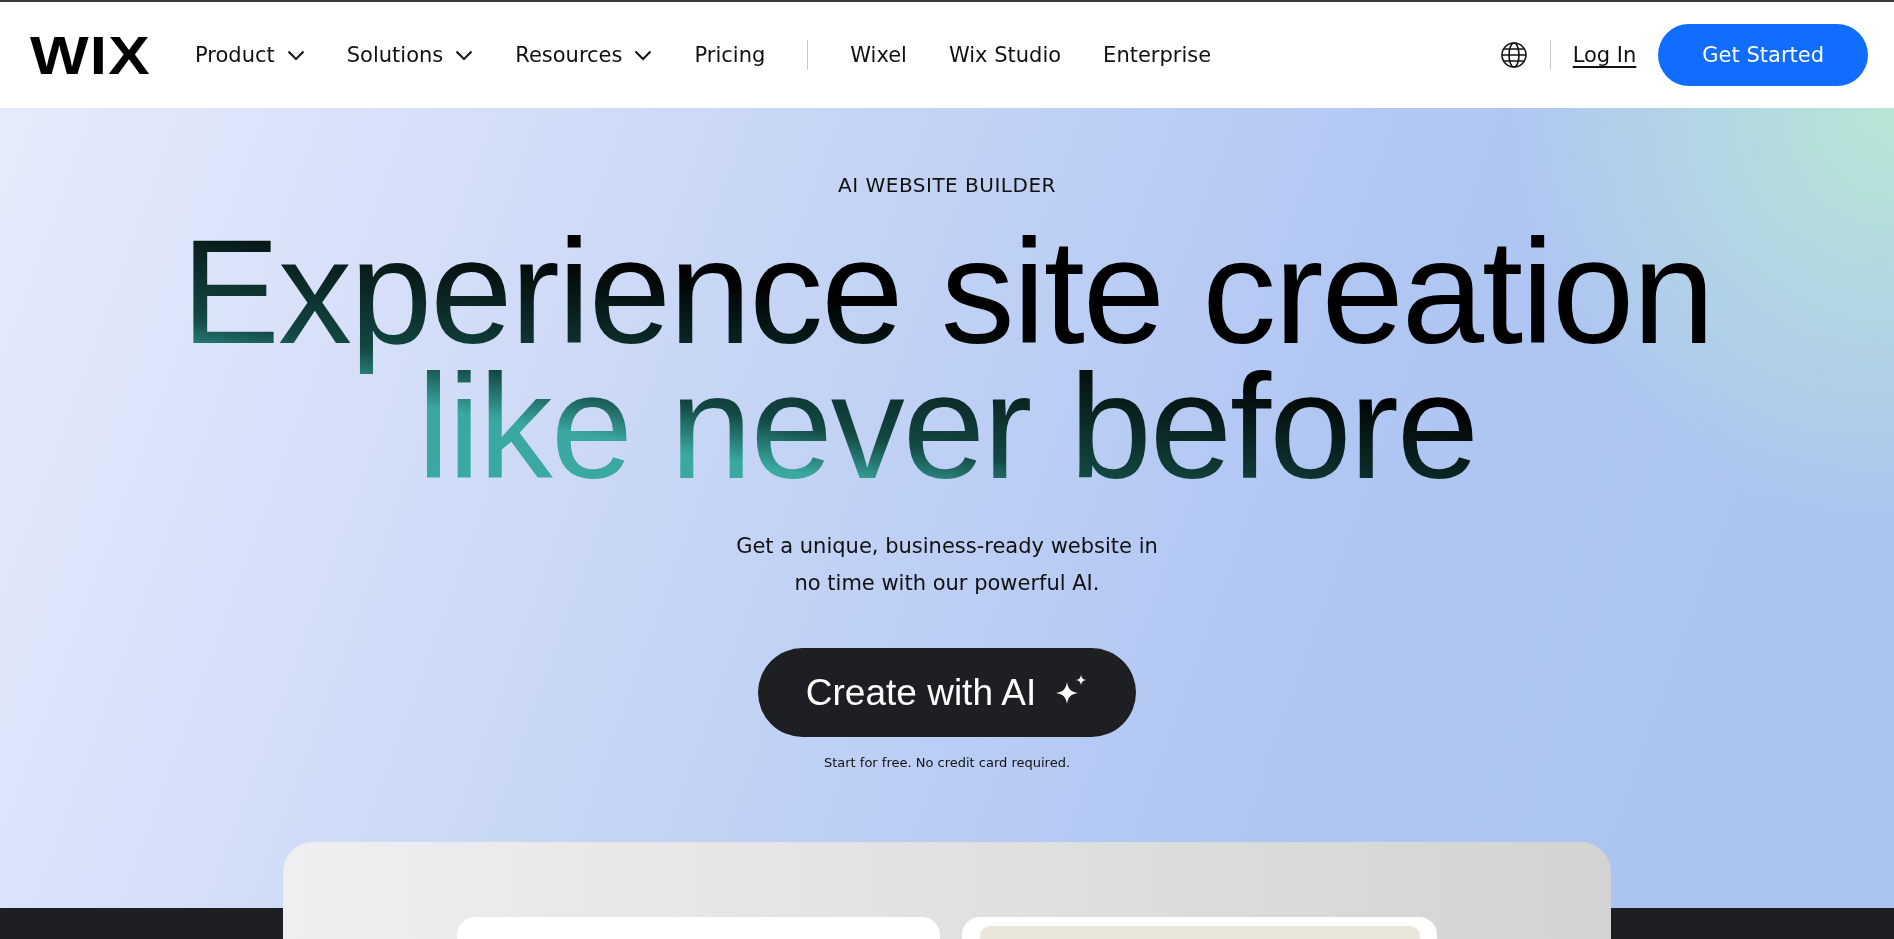 The height and width of the screenshot is (939, 1894). What do you see at coordinates (1005, 55) in the screenshot?
I see `nav-link: Wix Studio` at bounding box center [1005, 55].